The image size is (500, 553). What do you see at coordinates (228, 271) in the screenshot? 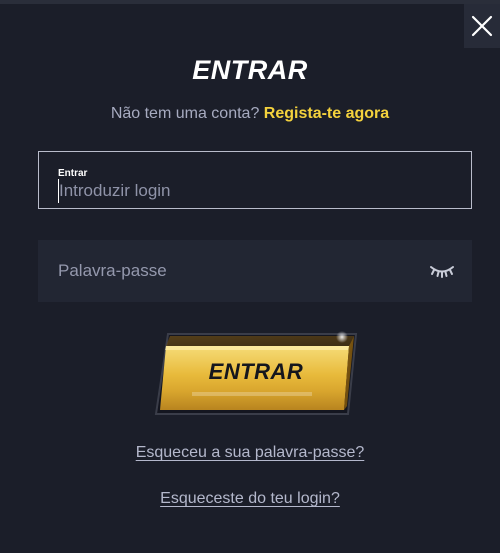
I see `password-input` at bounding box center [228, 271].